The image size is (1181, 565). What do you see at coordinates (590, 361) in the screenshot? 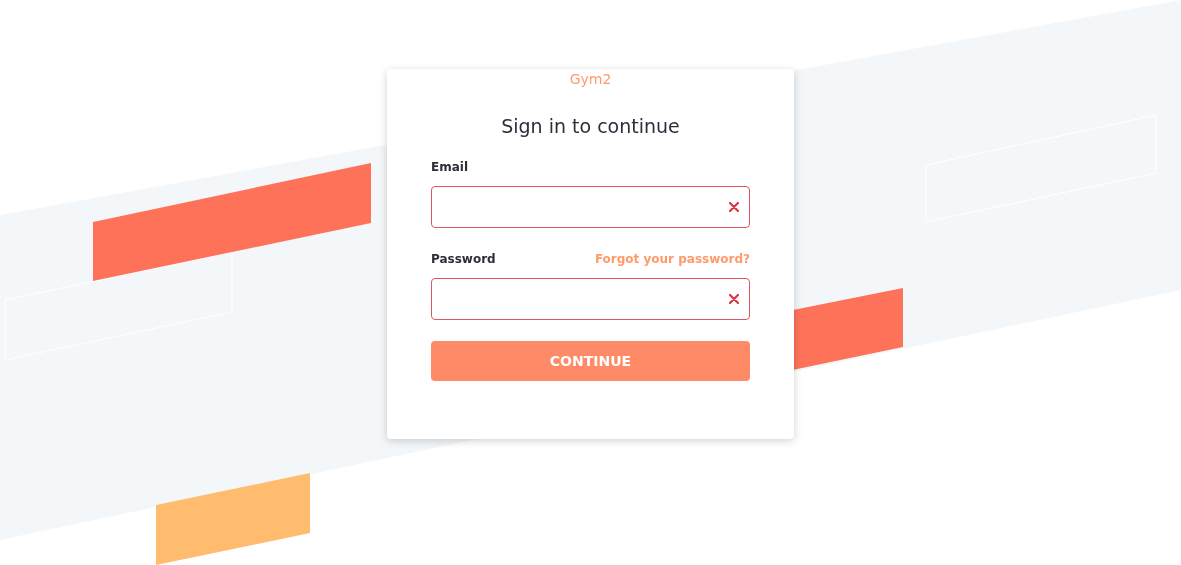
I see `continue-button: CONTINUE` at bounding box center [590, 361].